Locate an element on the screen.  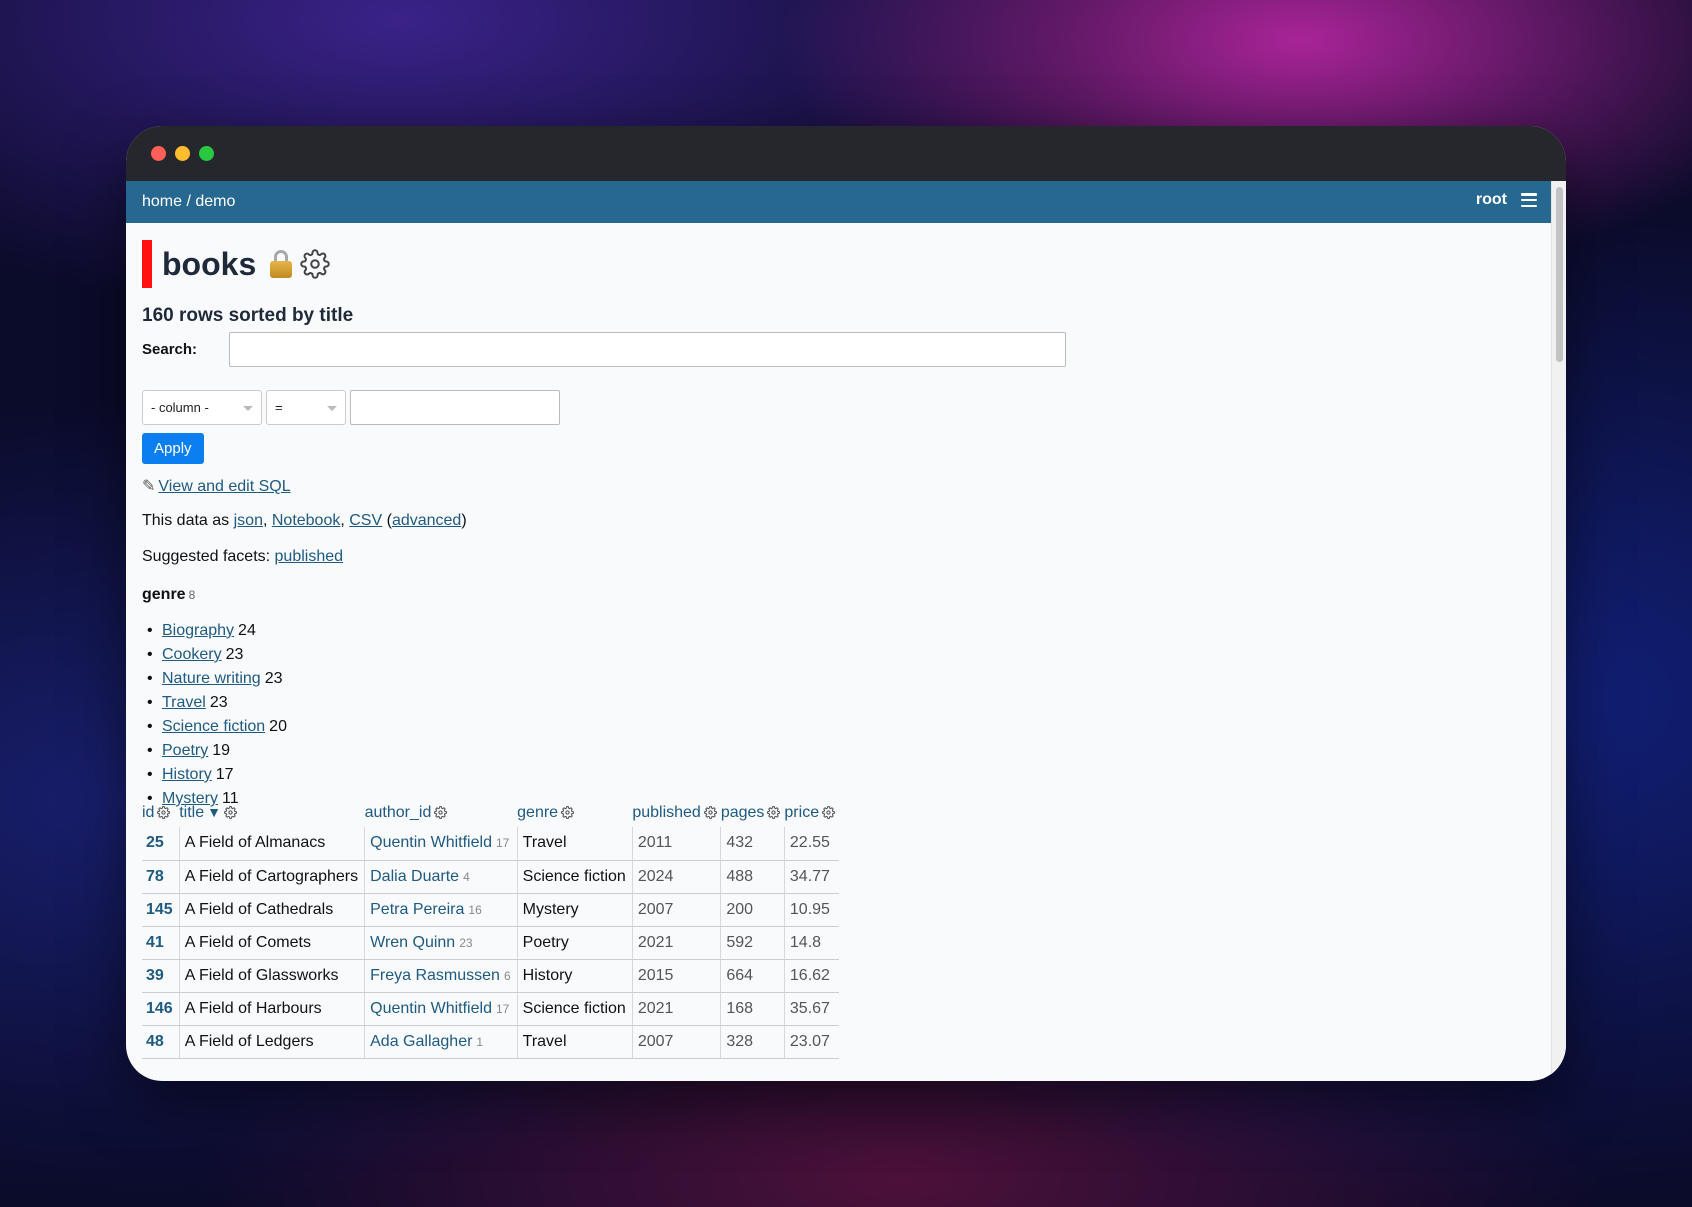
row-id-link: 39 is located at coordinates (161, 976).